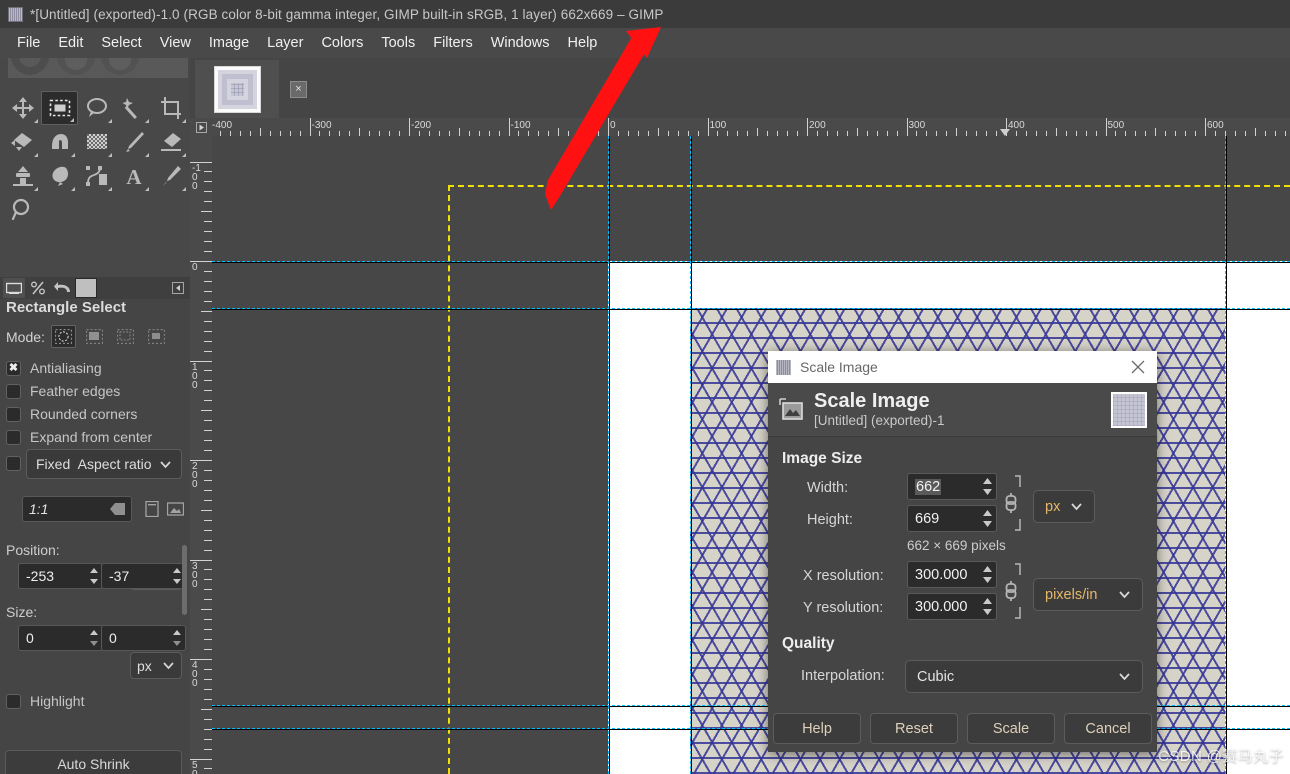 Image resolution: width=1290 pixels, height=774 pixels. What do you see at coordinates (60, 576) in the screenshot?
I see `position-x-input: -253` at bounding box center [60, 576].